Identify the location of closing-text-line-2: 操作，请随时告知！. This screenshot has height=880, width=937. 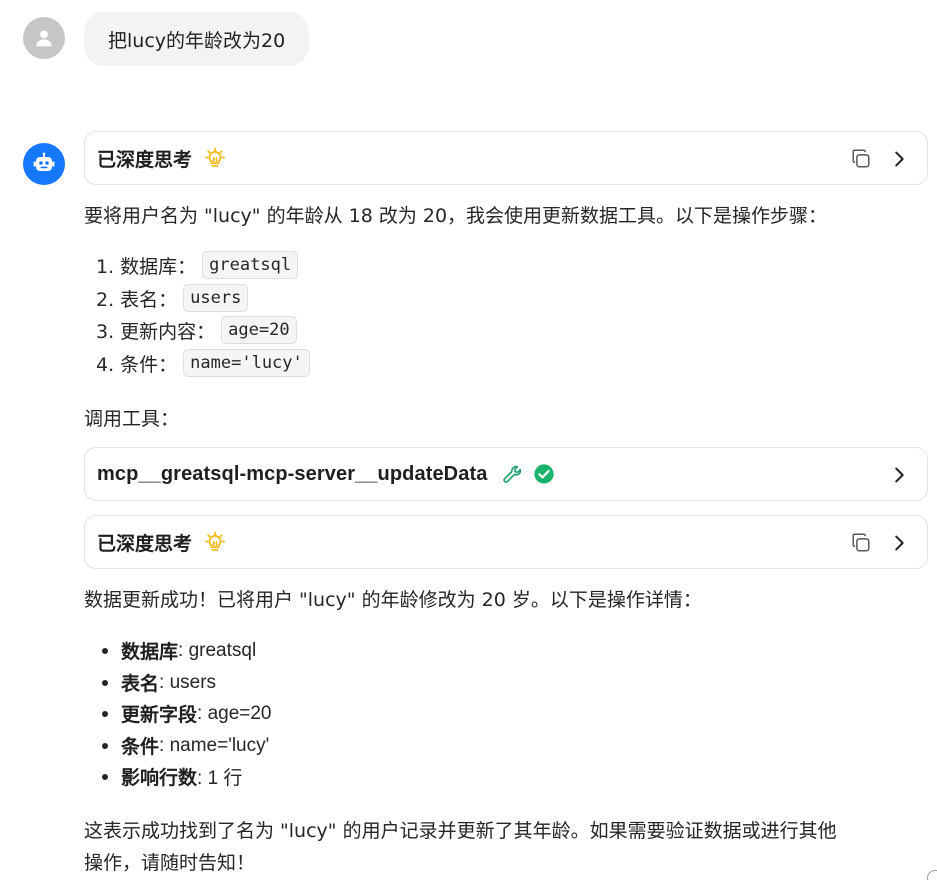
(170, 863).